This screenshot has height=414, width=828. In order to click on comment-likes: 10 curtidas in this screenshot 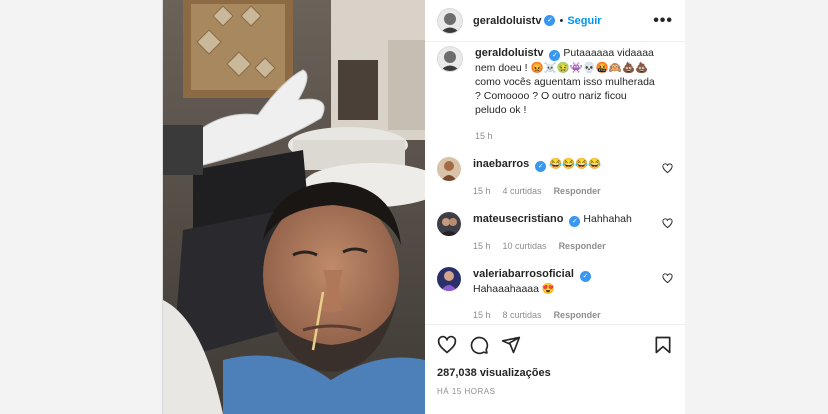, I will do `click(525, 246)`.